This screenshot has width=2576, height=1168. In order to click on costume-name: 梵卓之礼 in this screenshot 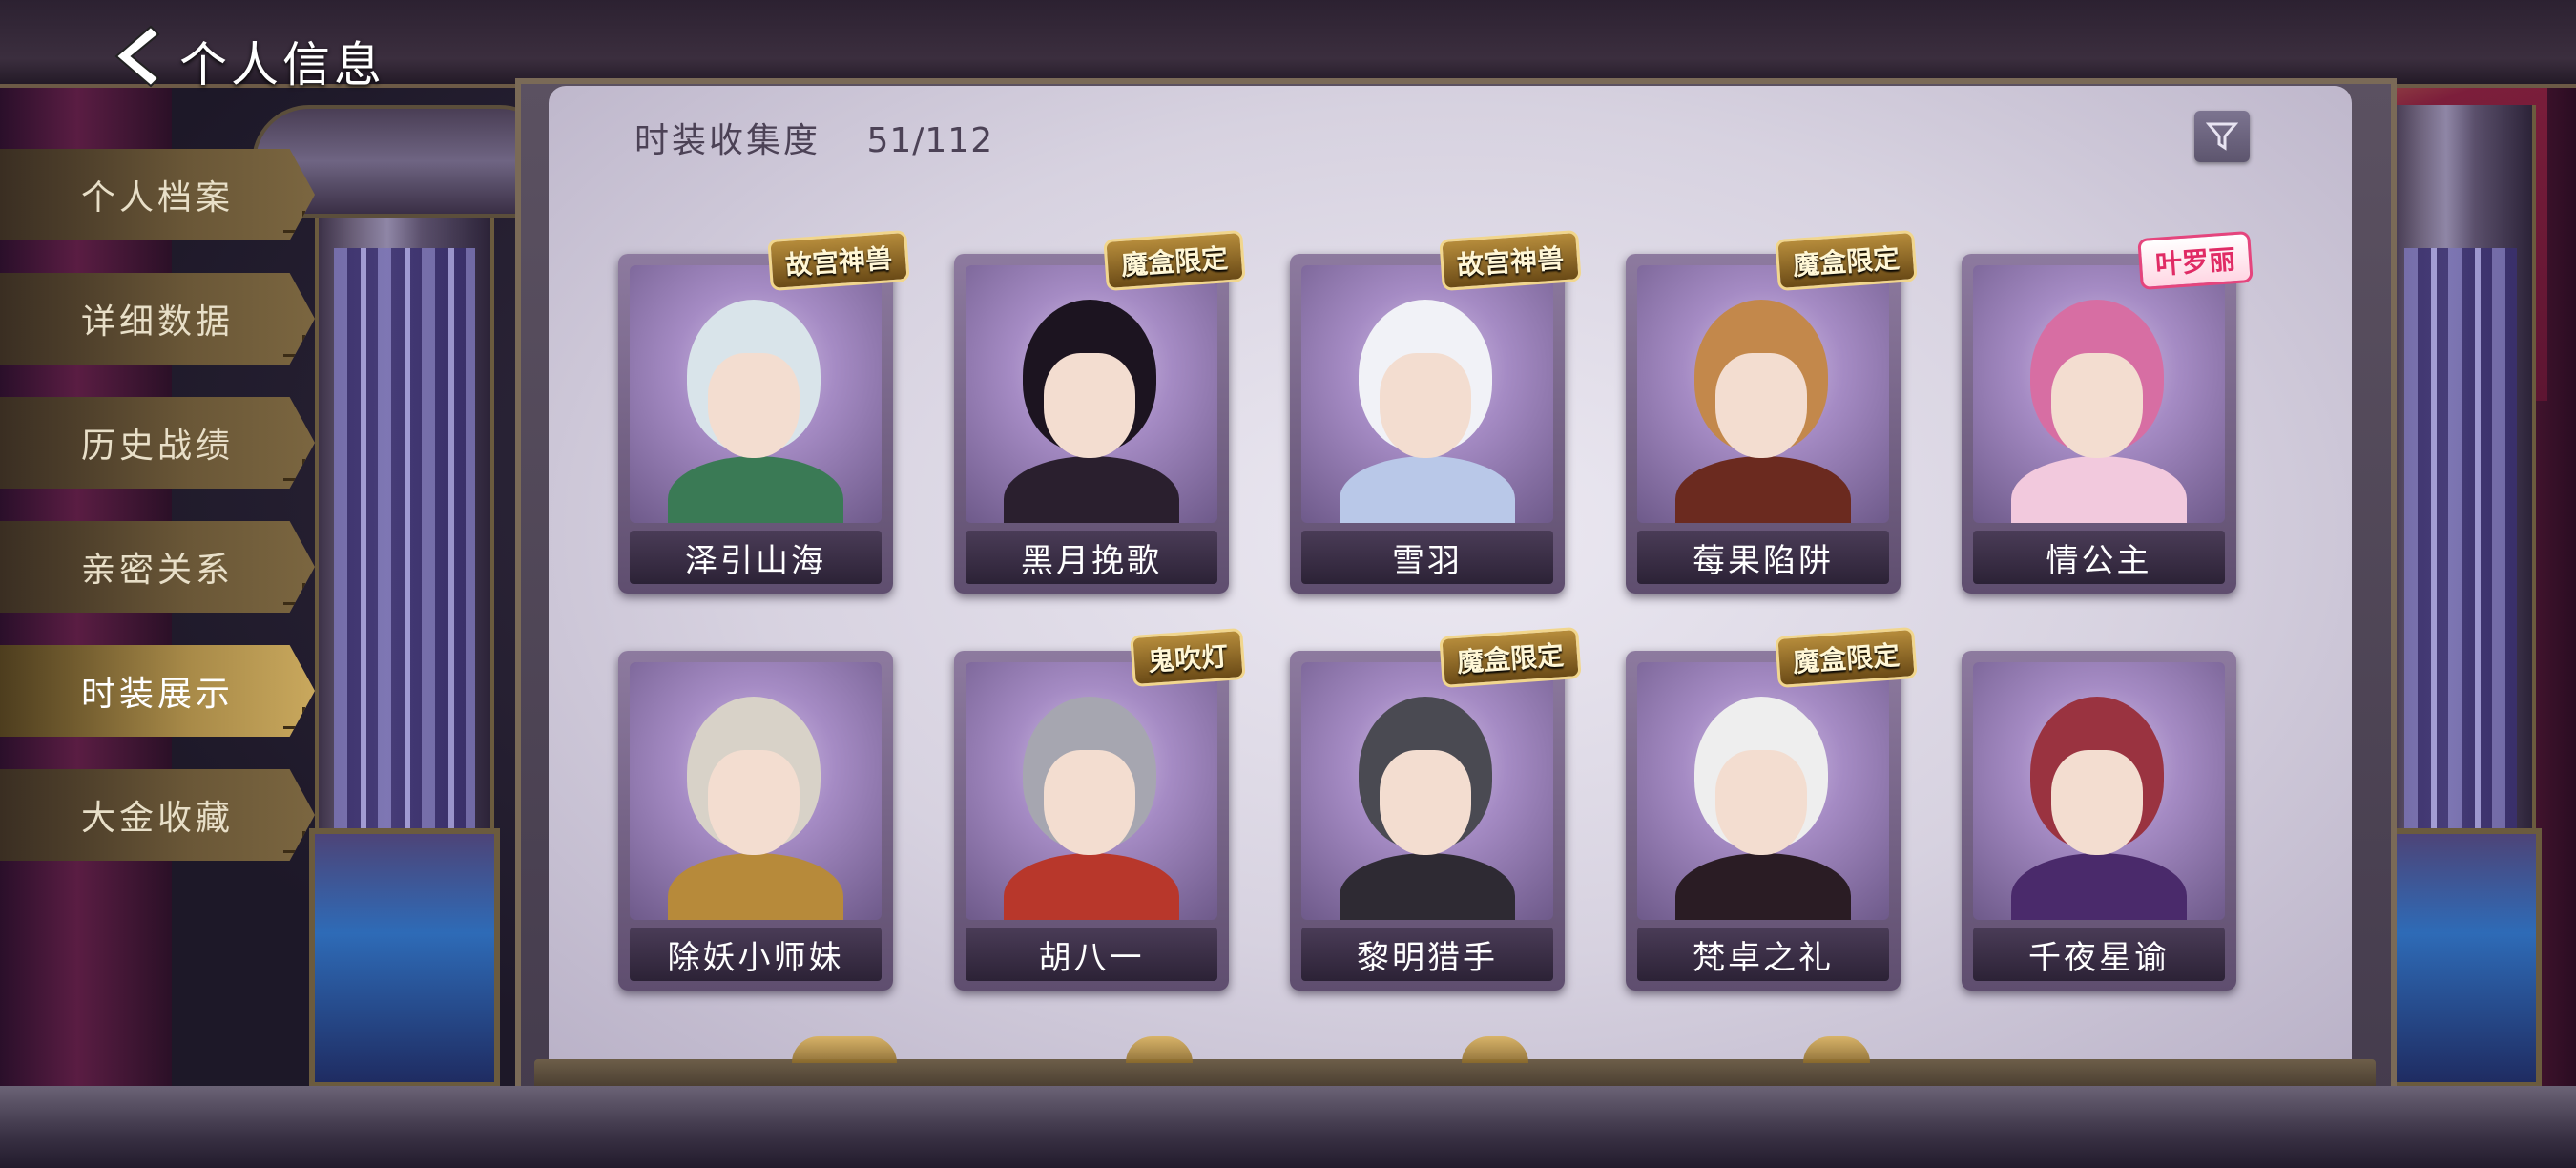, I will do `click(1763, 954)`.